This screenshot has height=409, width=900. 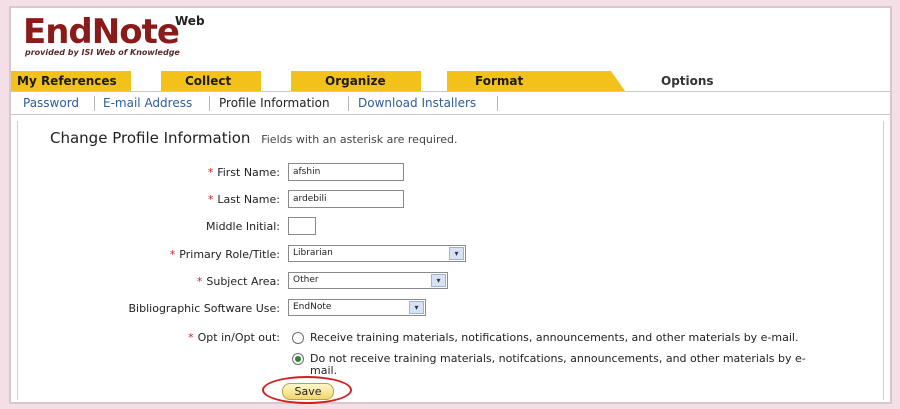 What do you see at coordinates (302, 226) in the screenshot?
I see `middle-initial-field` at bounding box center [302, 226].